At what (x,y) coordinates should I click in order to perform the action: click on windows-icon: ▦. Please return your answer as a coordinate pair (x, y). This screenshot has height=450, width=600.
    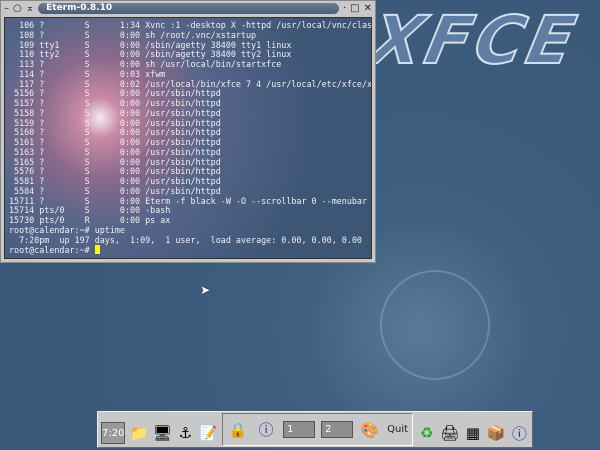
    Looking at the image, I should click on (472, 433).